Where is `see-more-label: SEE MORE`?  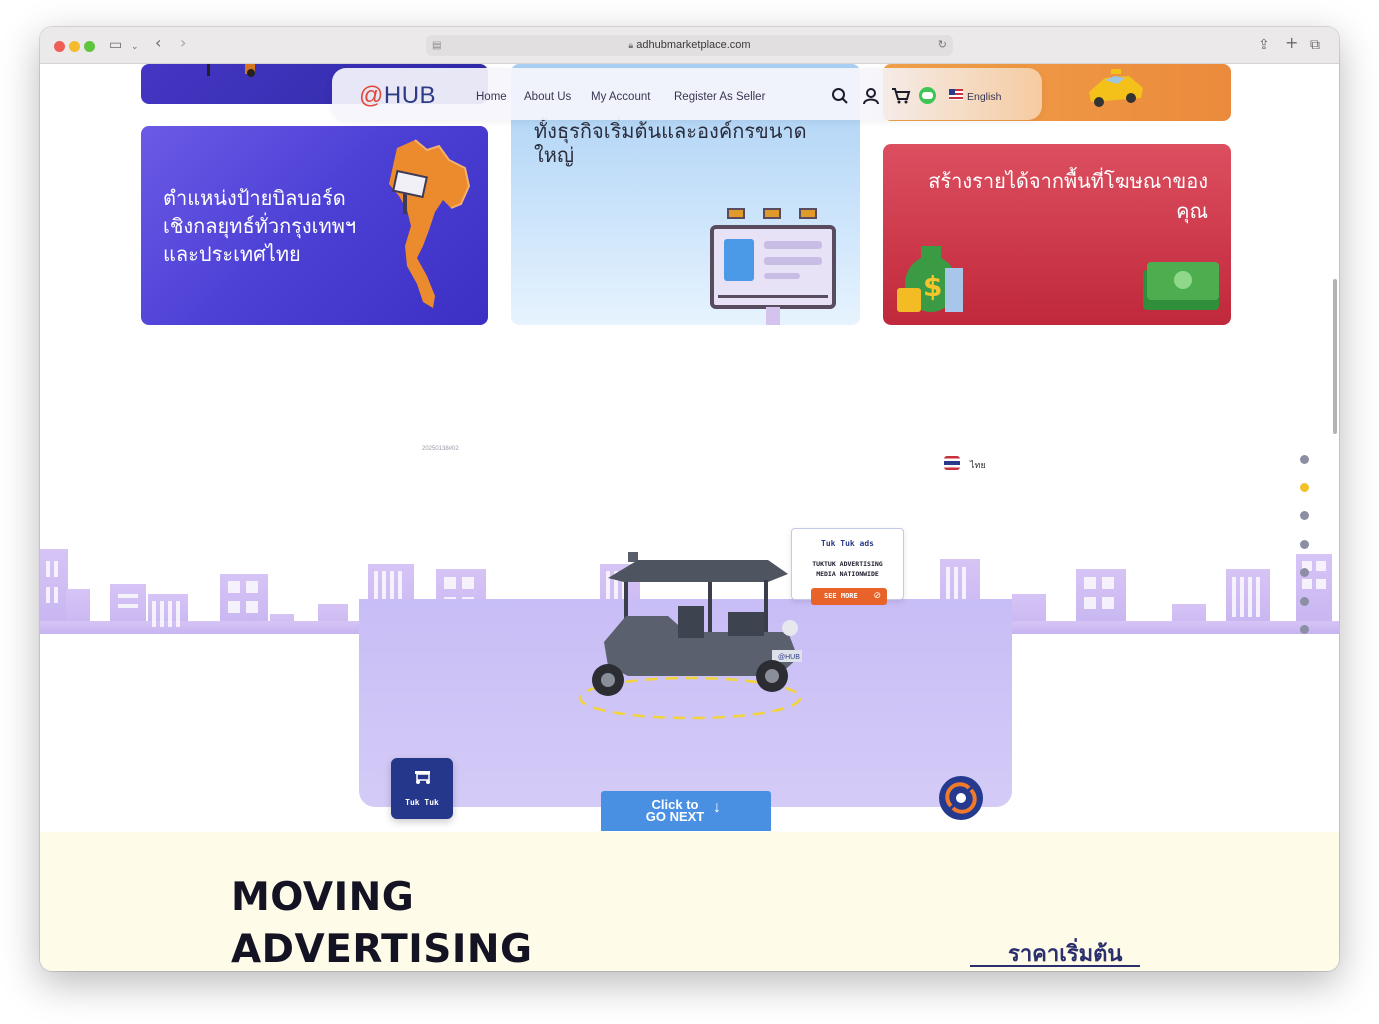 see-more-label: SEE MORE is located at coordinates (841, 596).